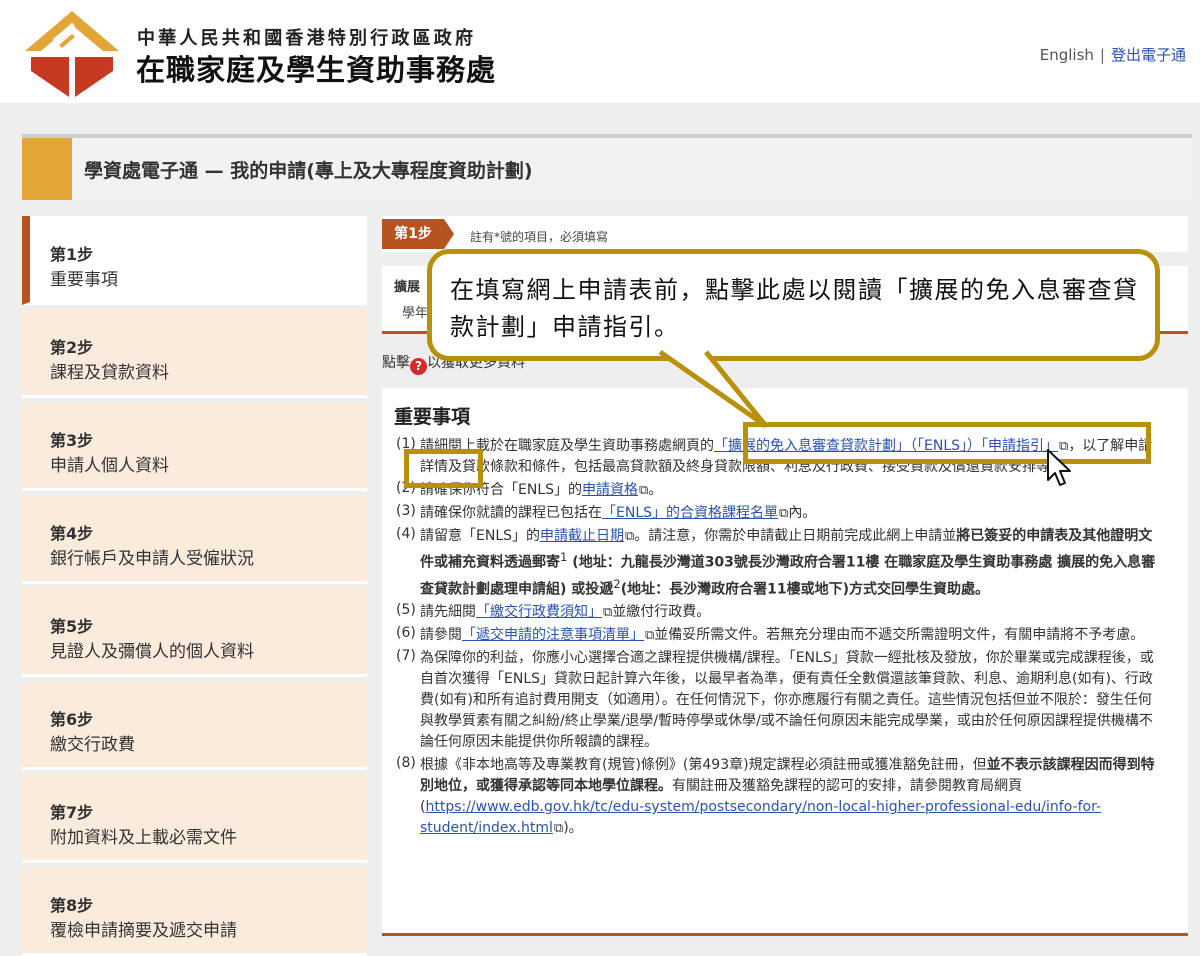  Describe the element at coordinates (448, 612) in the screenshot. I see `notice-text: 請先細閱` at that location.